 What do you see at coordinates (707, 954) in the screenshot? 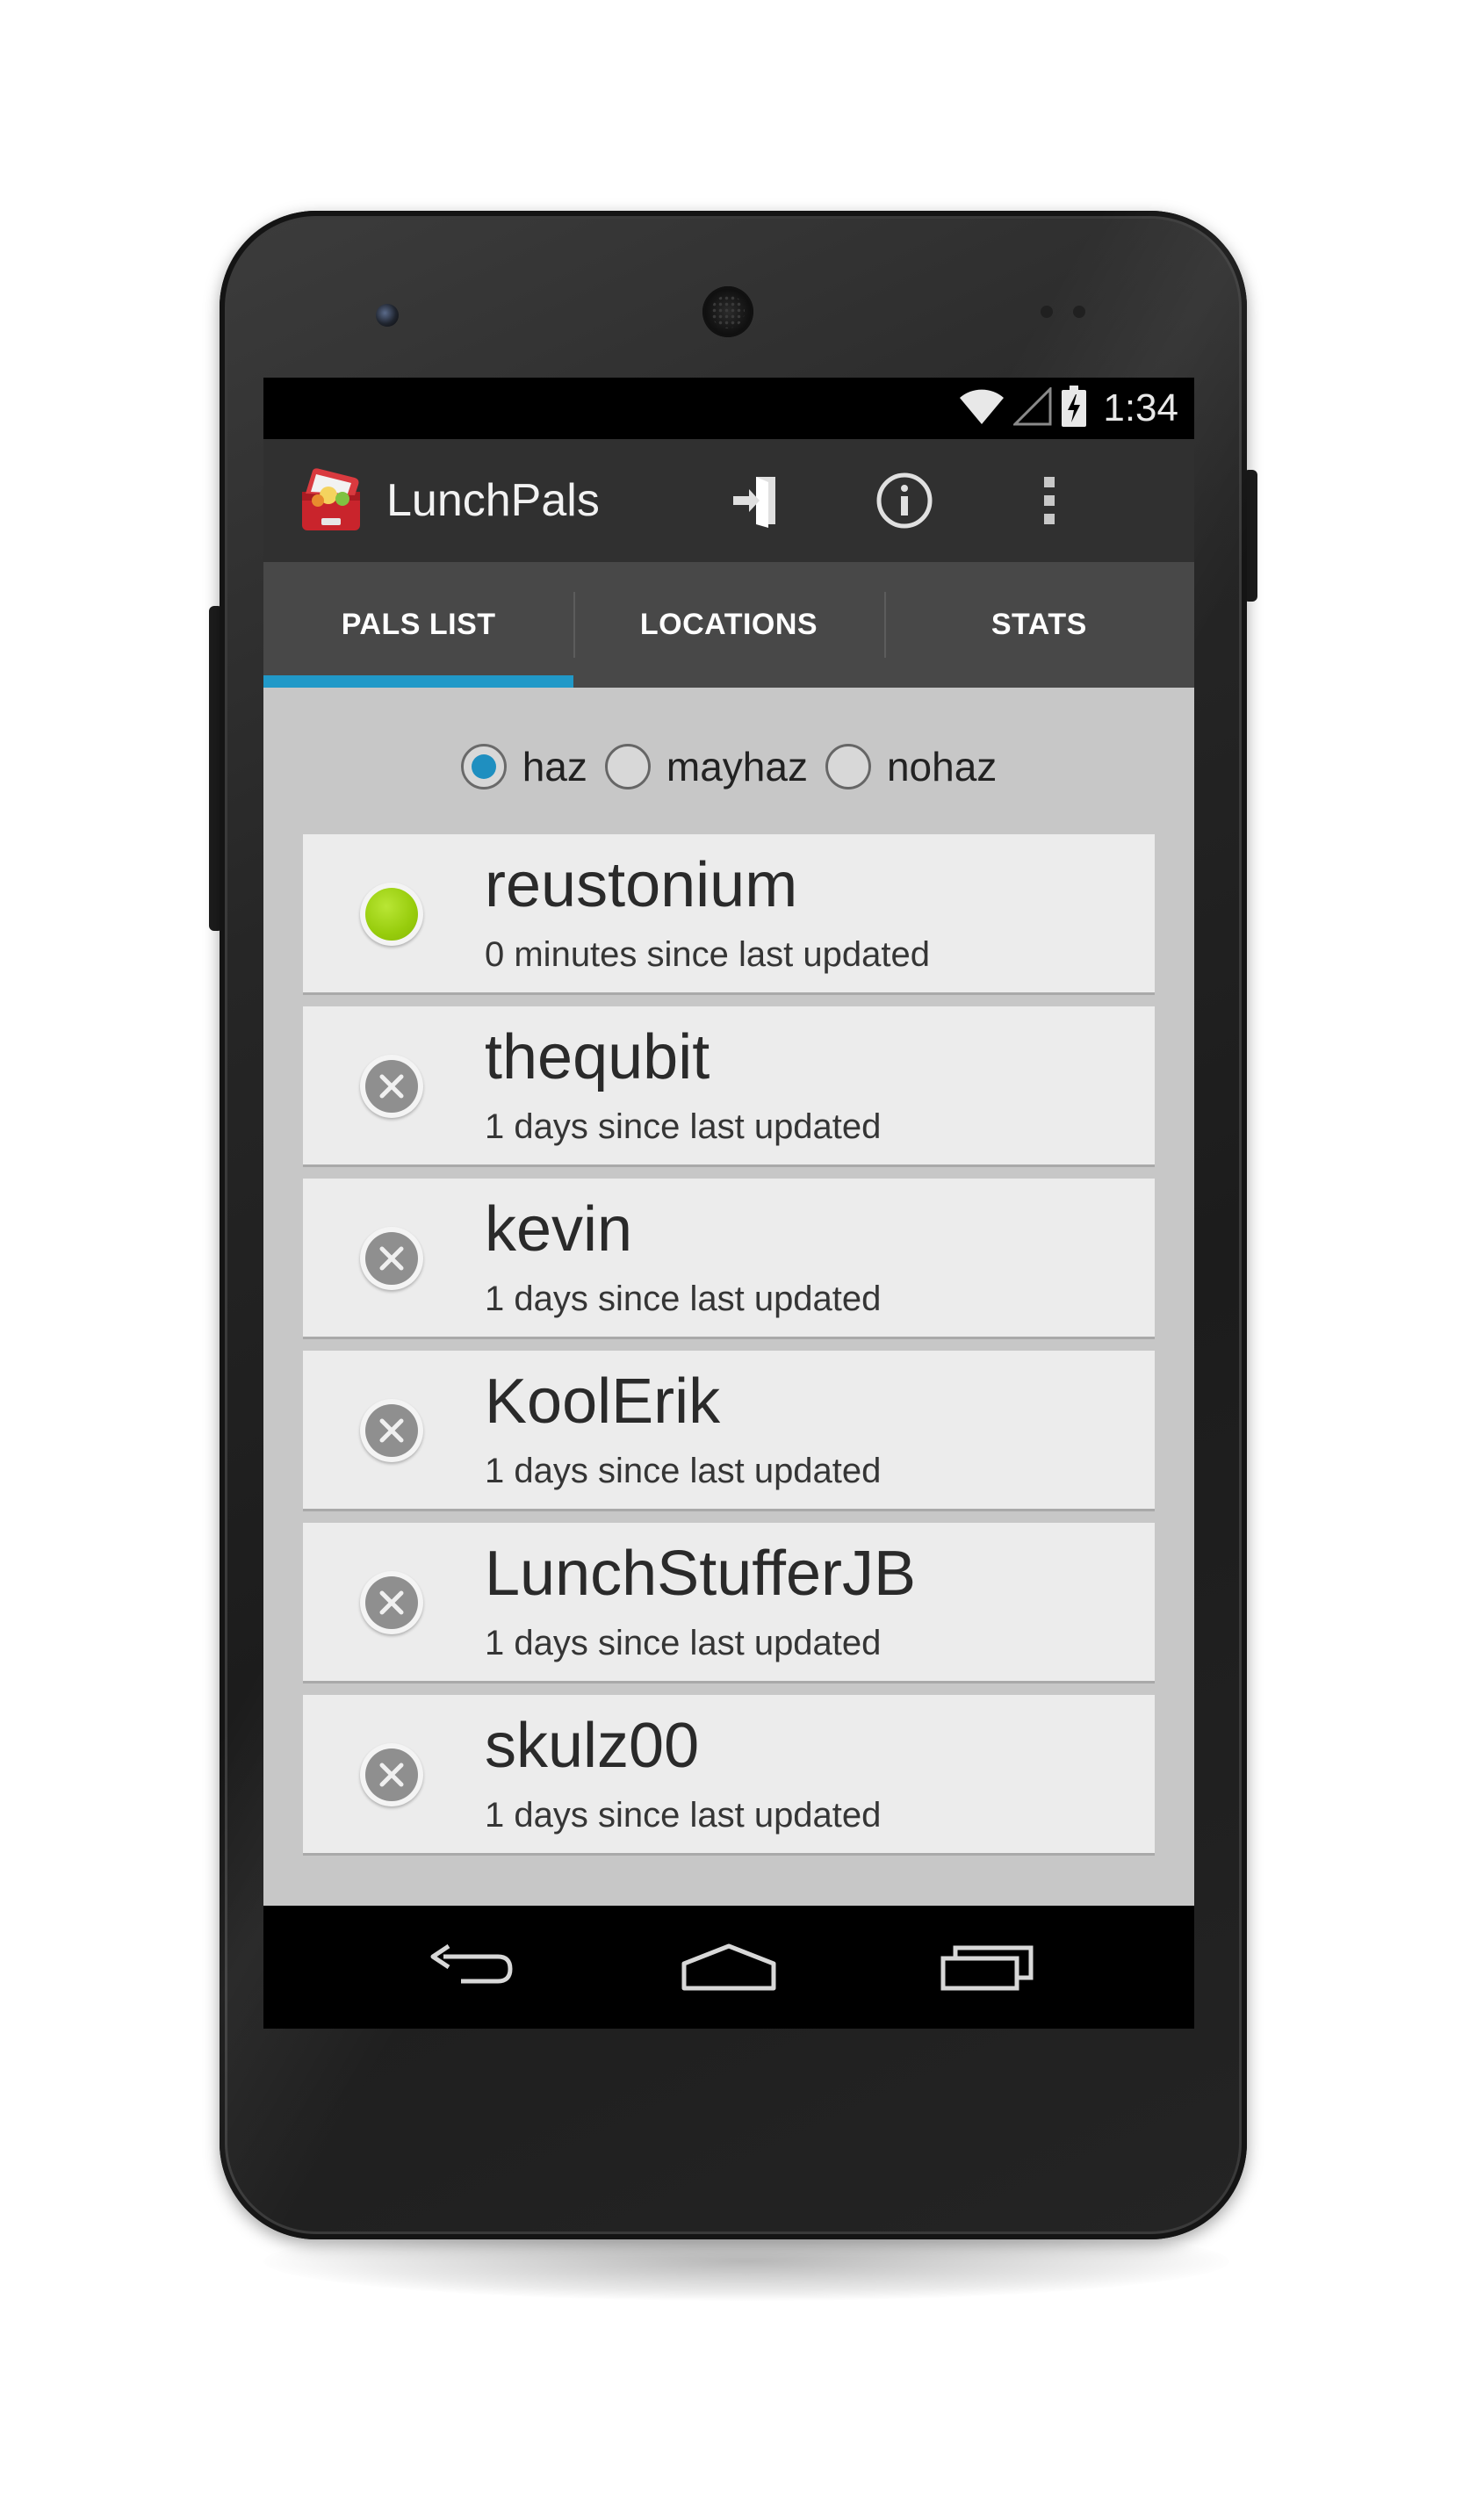
I see `pal-last-updated: 0 minutes since last updated` at bounding box center [707, 954].